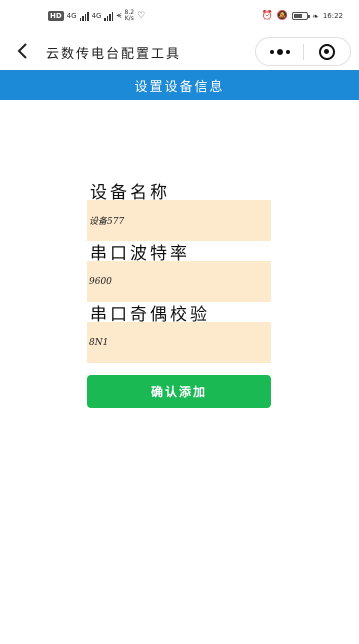 The width and height of the screenshot is (359, 644). Describe the element at coordinates (141, 16) in the screenshot. I see `heart-icon: ♡` at that location.